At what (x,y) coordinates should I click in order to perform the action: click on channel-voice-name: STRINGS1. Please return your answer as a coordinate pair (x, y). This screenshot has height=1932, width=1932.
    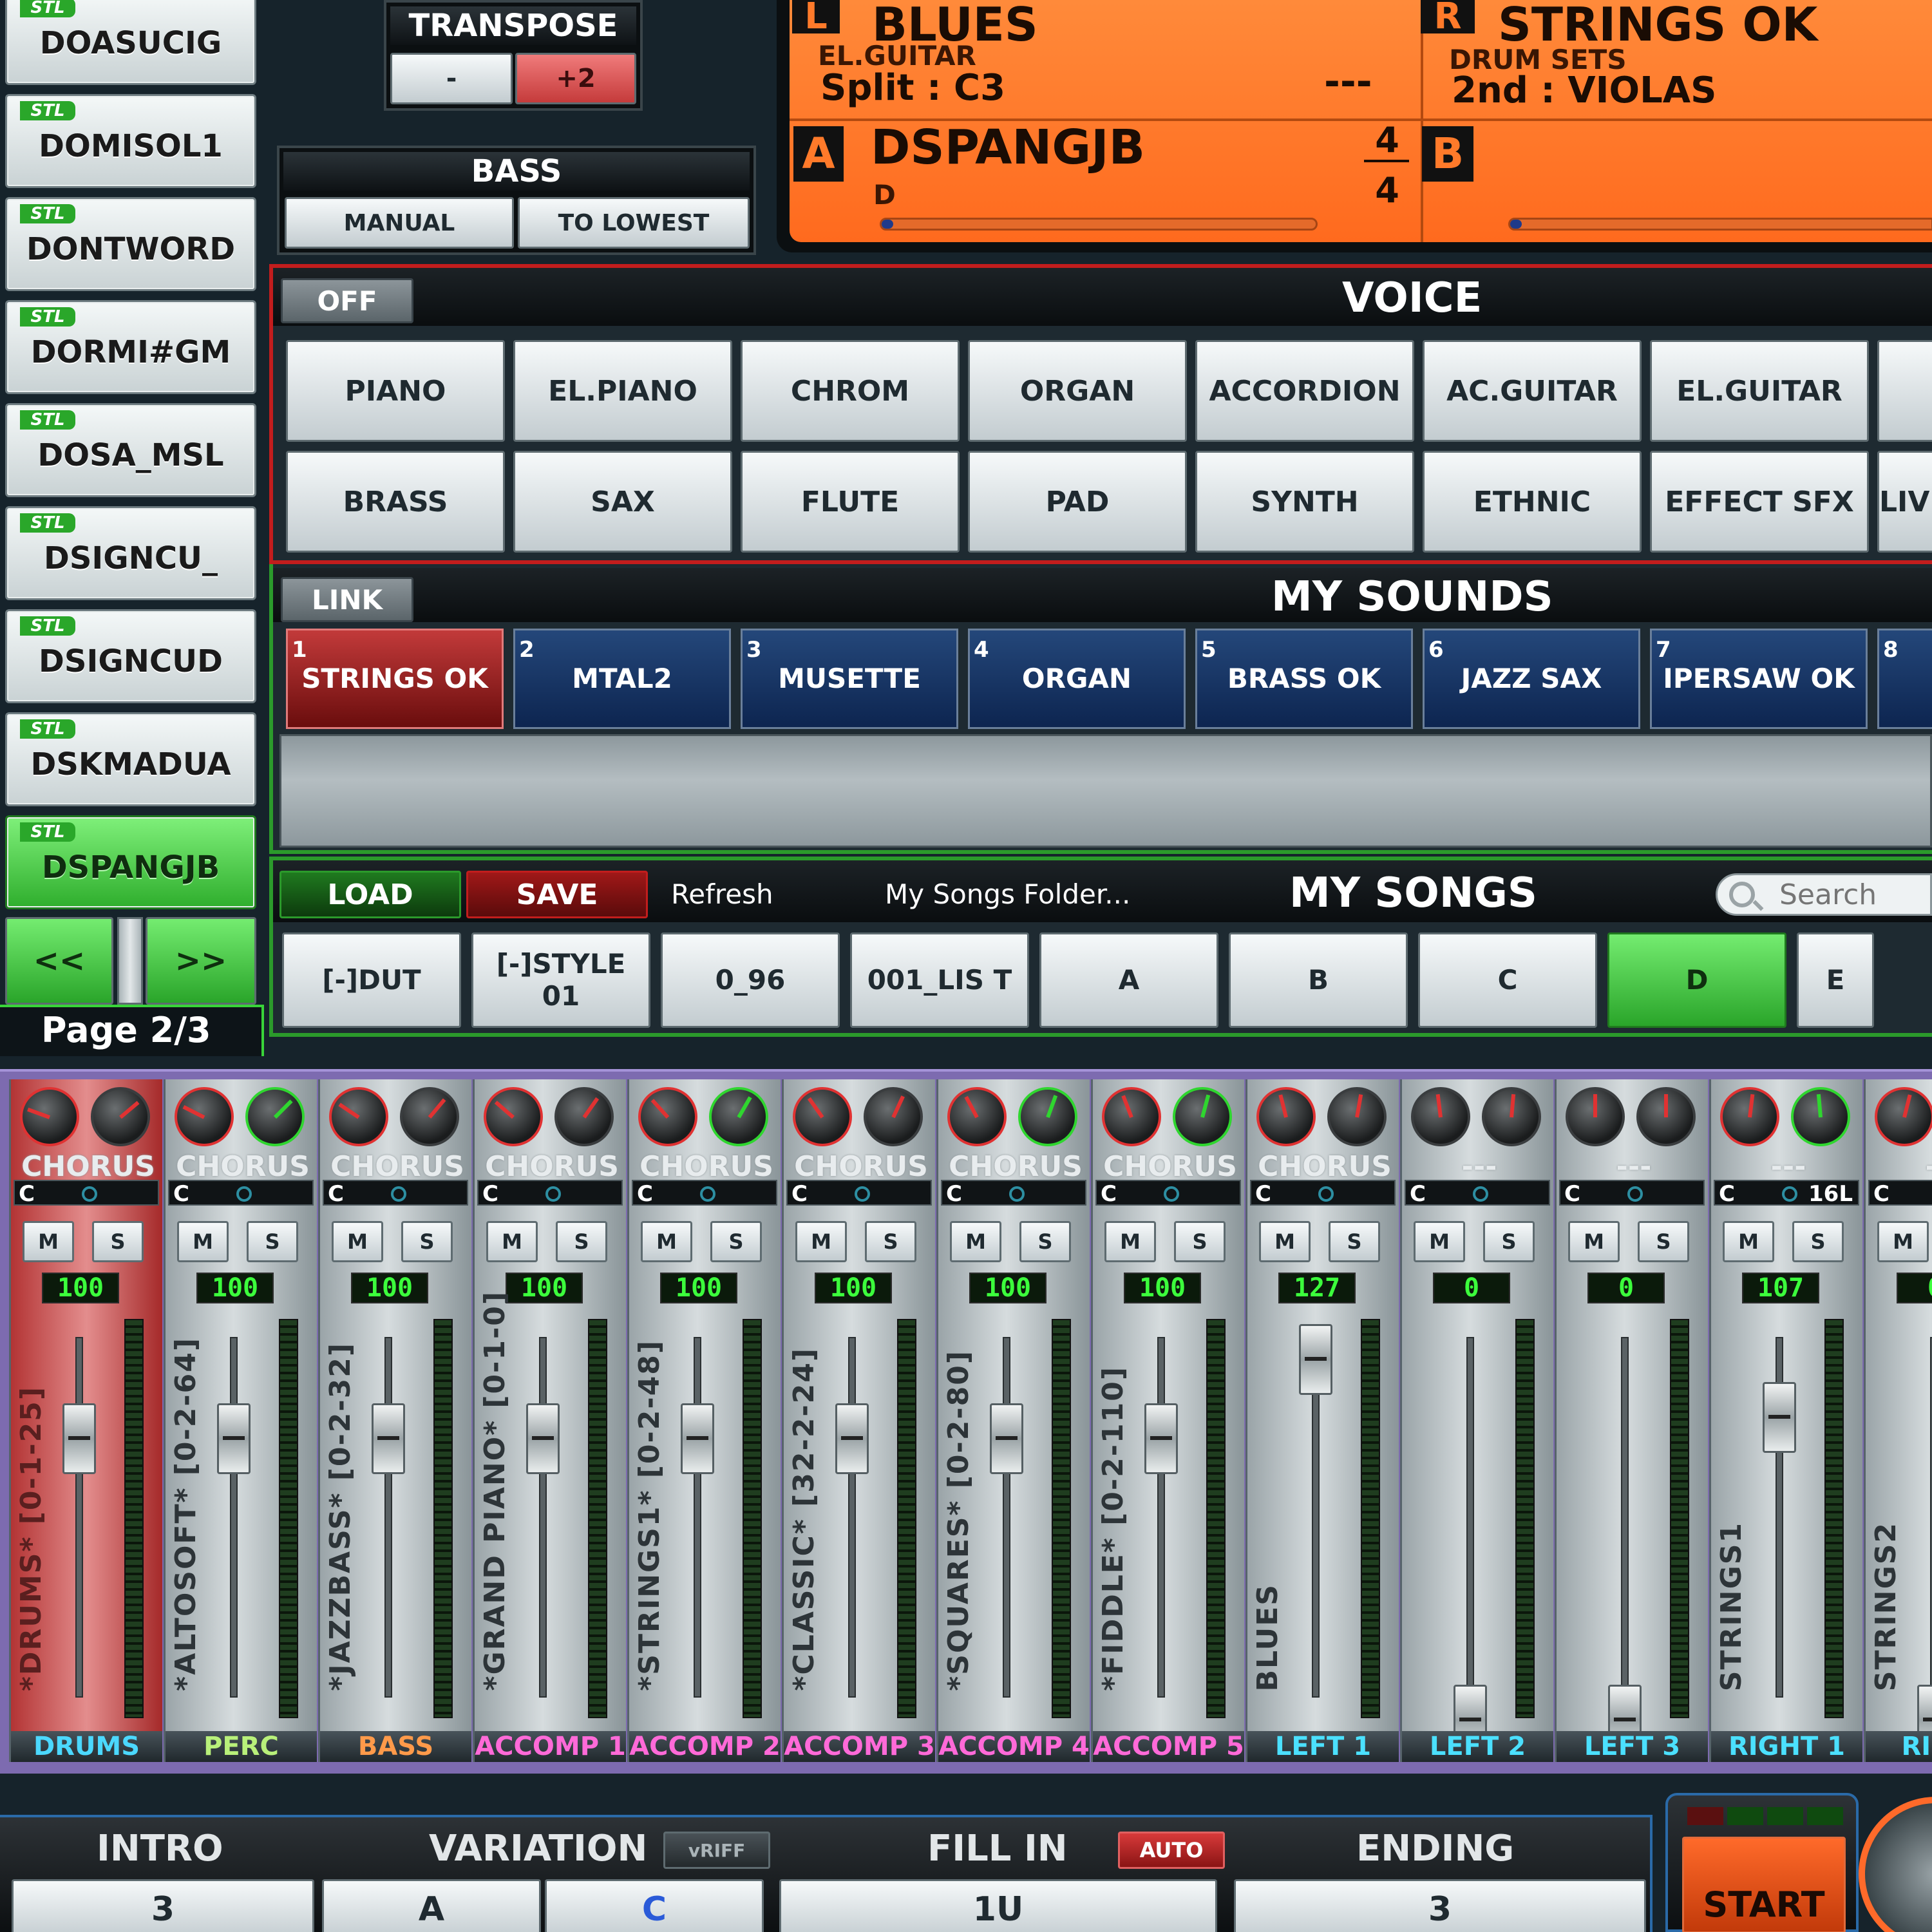
    Looking at the image, I should click on (1731, 1607).